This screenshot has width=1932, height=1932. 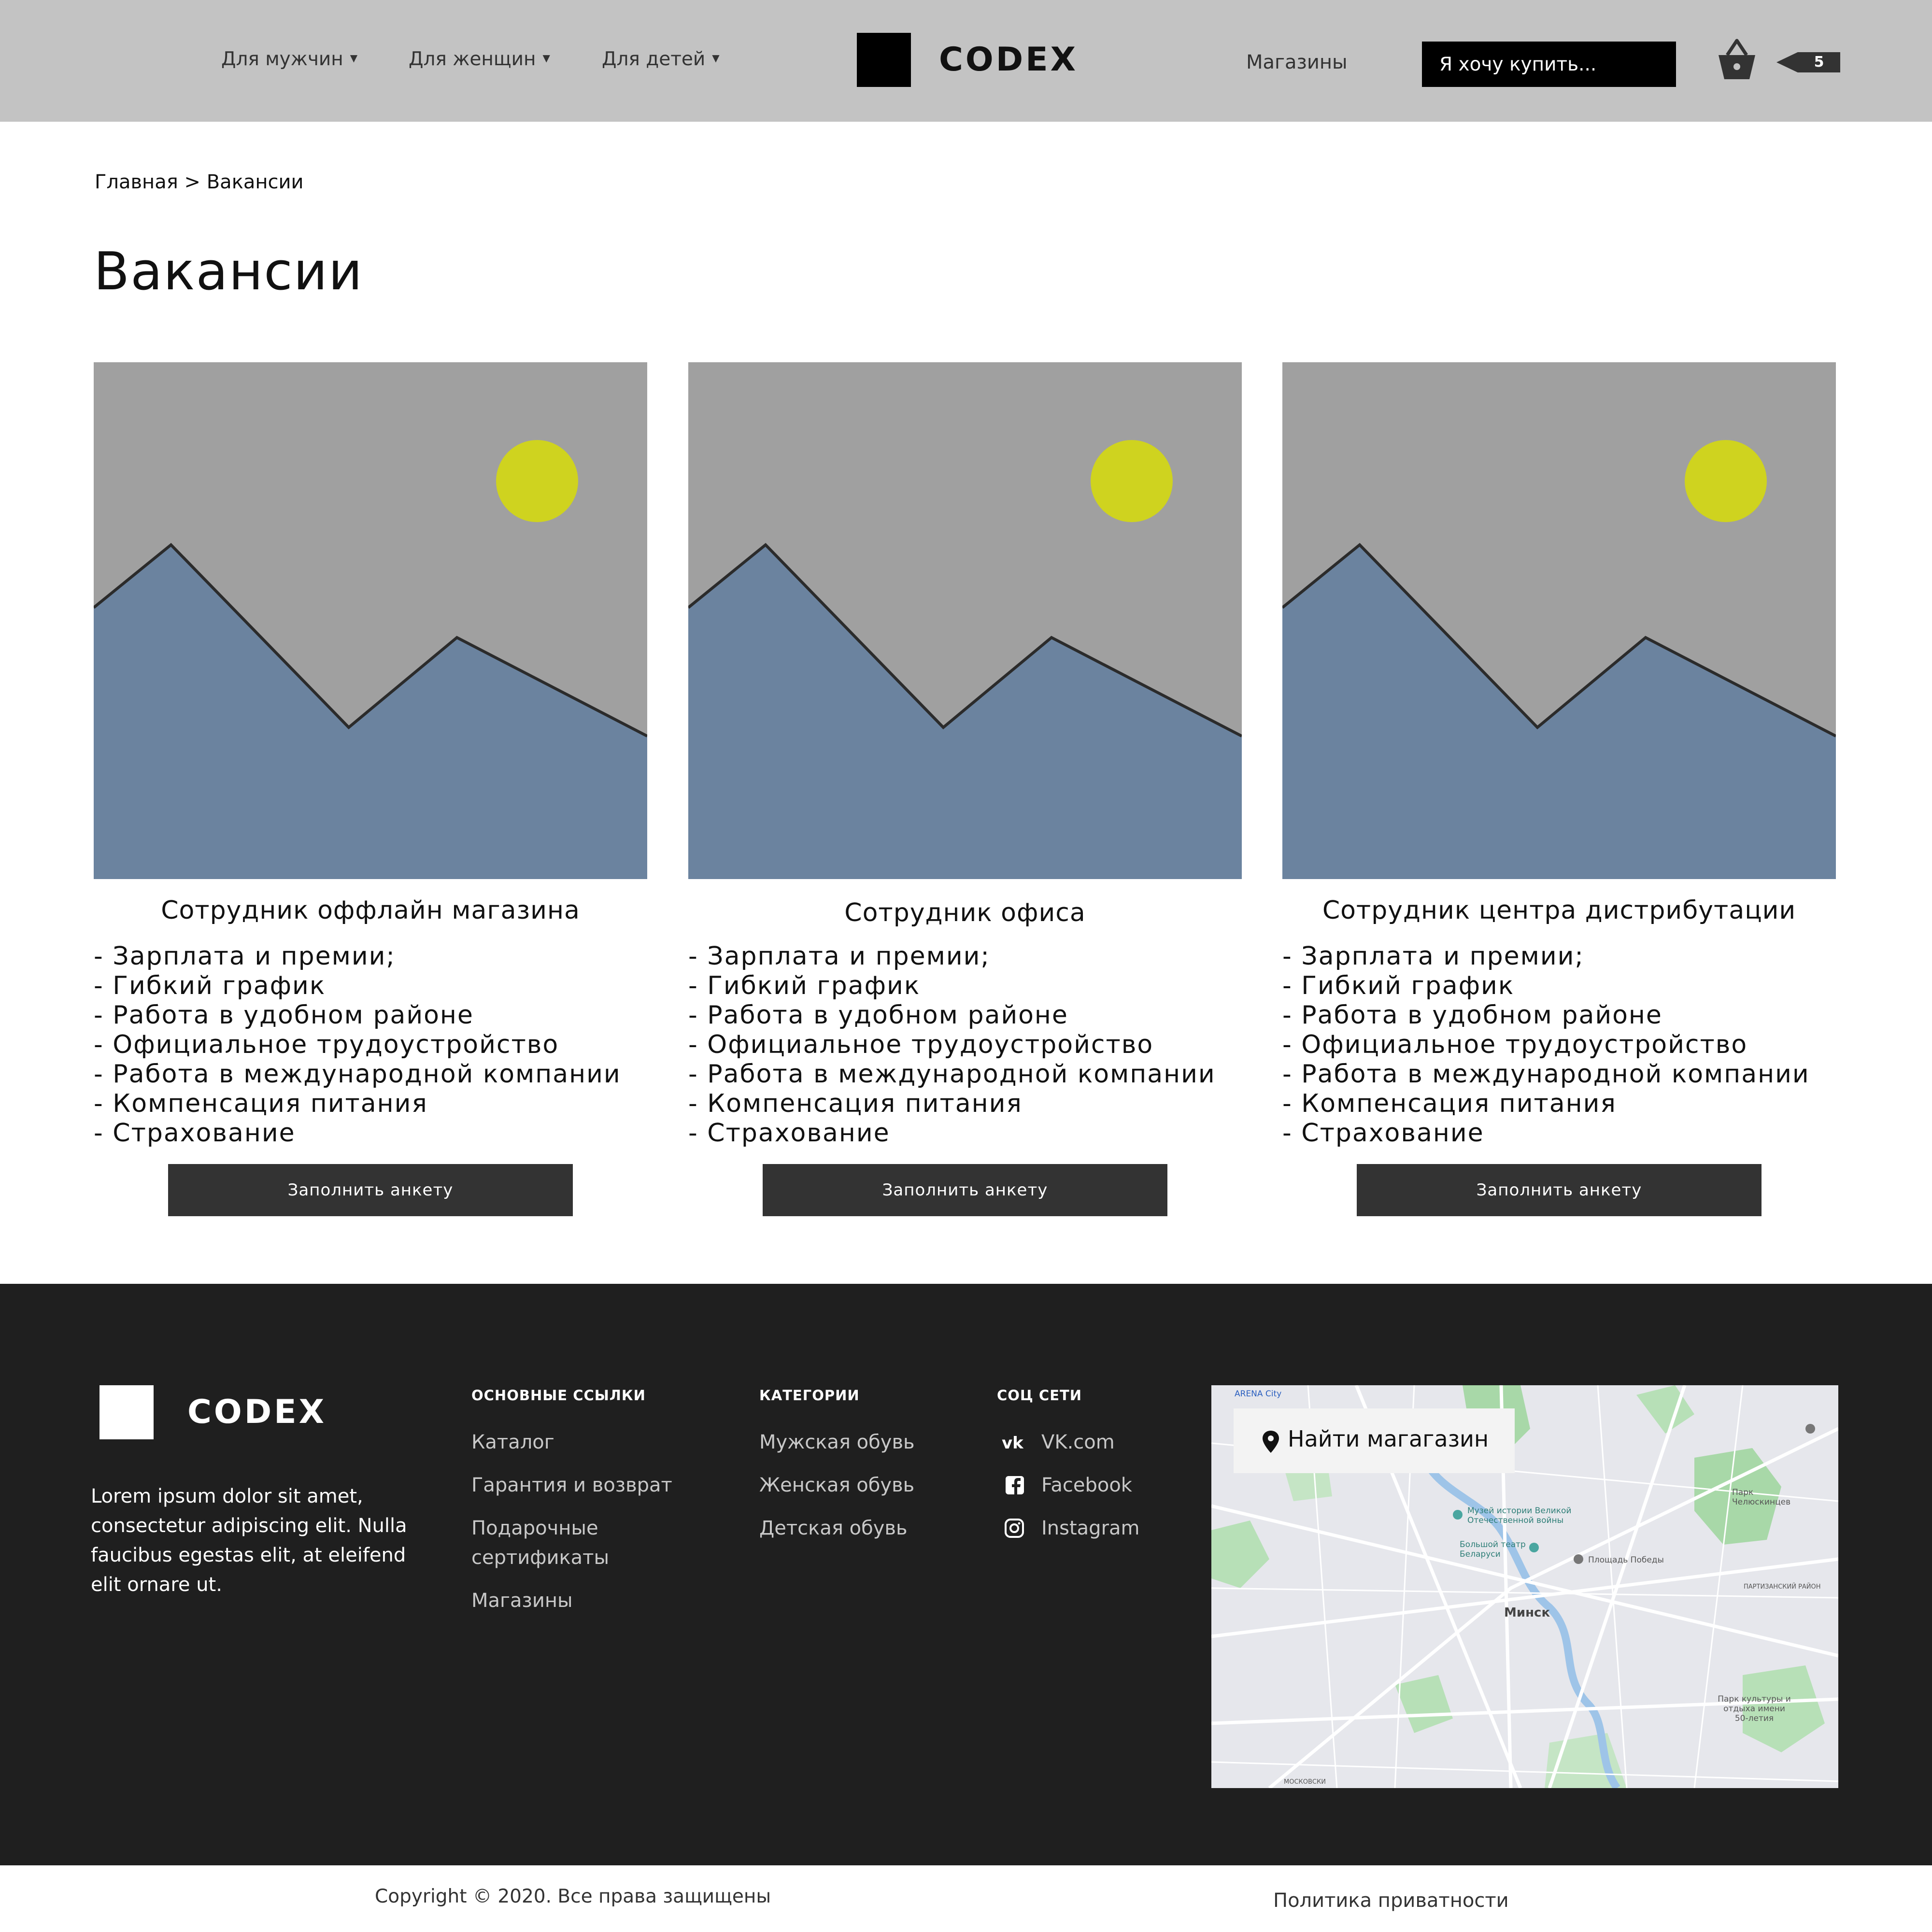 What do you see at coordinates (522, 1601) in the screenshot?
I see `footer-link-stores: Магазины` at bounding box center [522, 1601].